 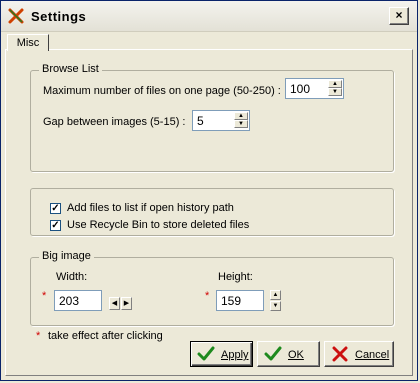 I want to click on cancel-button: Cancel, so click(x=359, y=354).